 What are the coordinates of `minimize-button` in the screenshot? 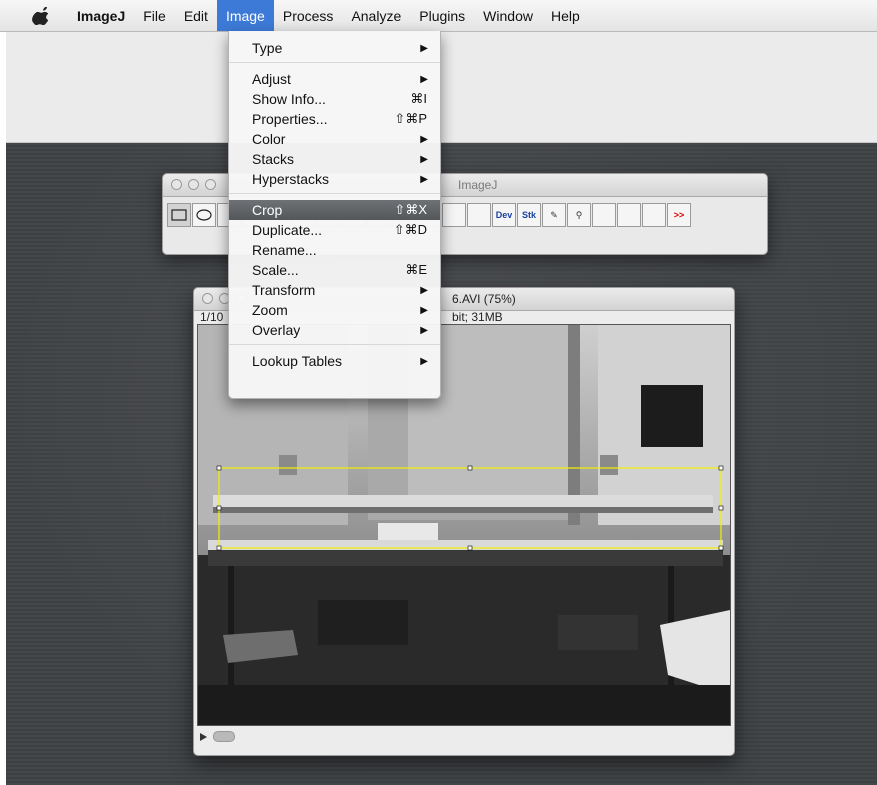 It's located at (193, 184).